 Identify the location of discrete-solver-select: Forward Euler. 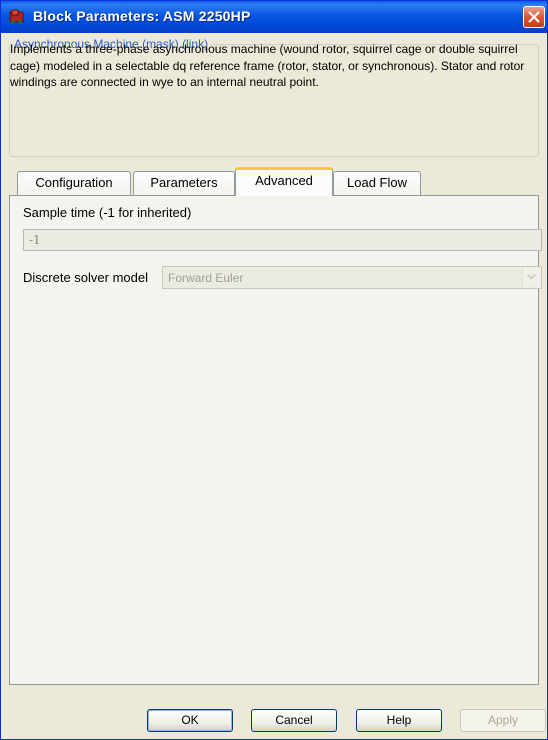
(352, 277).